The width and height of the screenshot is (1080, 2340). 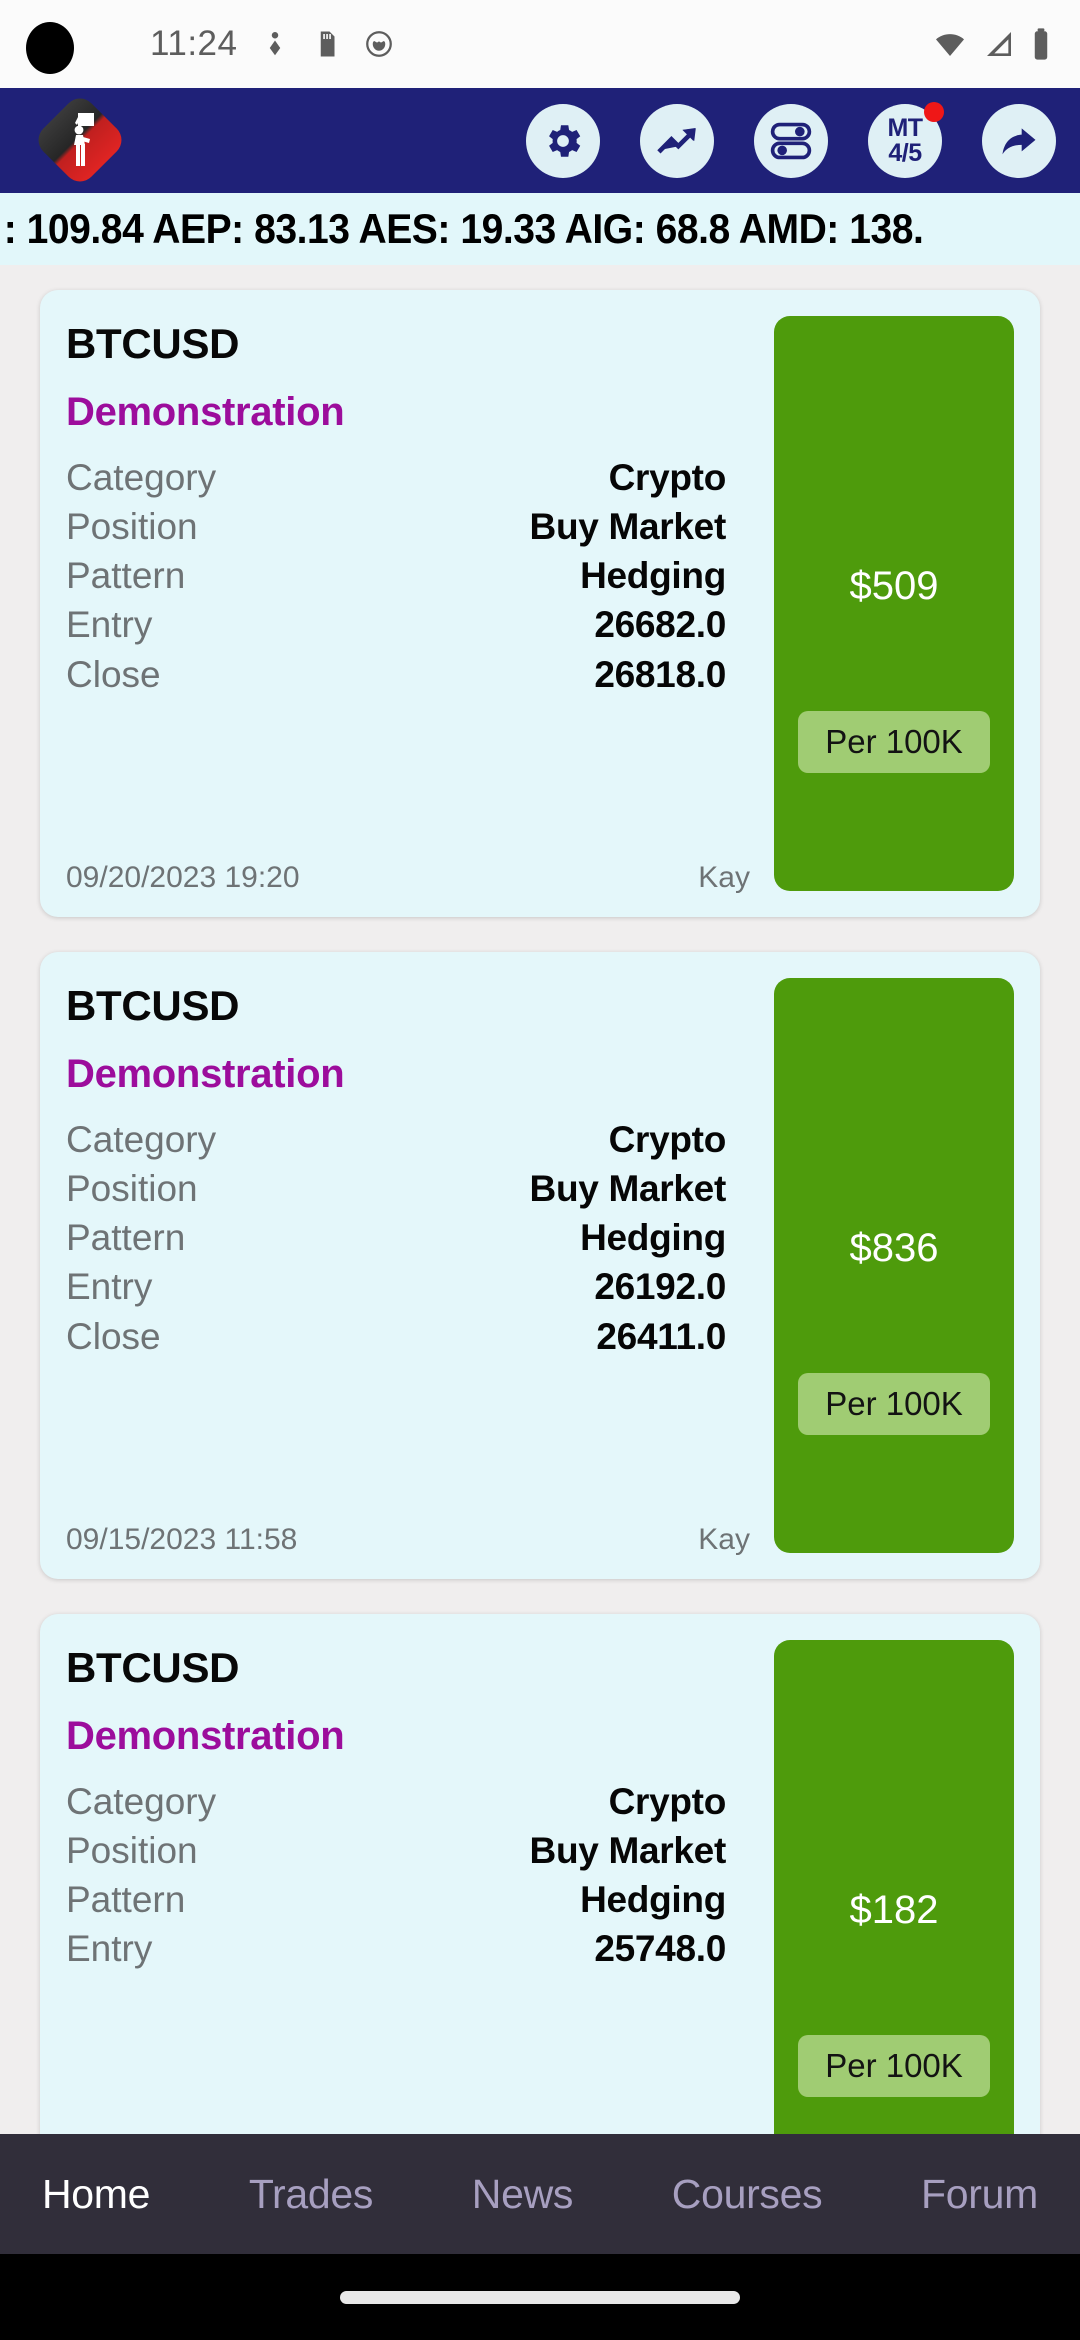 I want to click on nav-item-forum: Forum, so click(x=979, y=2194).